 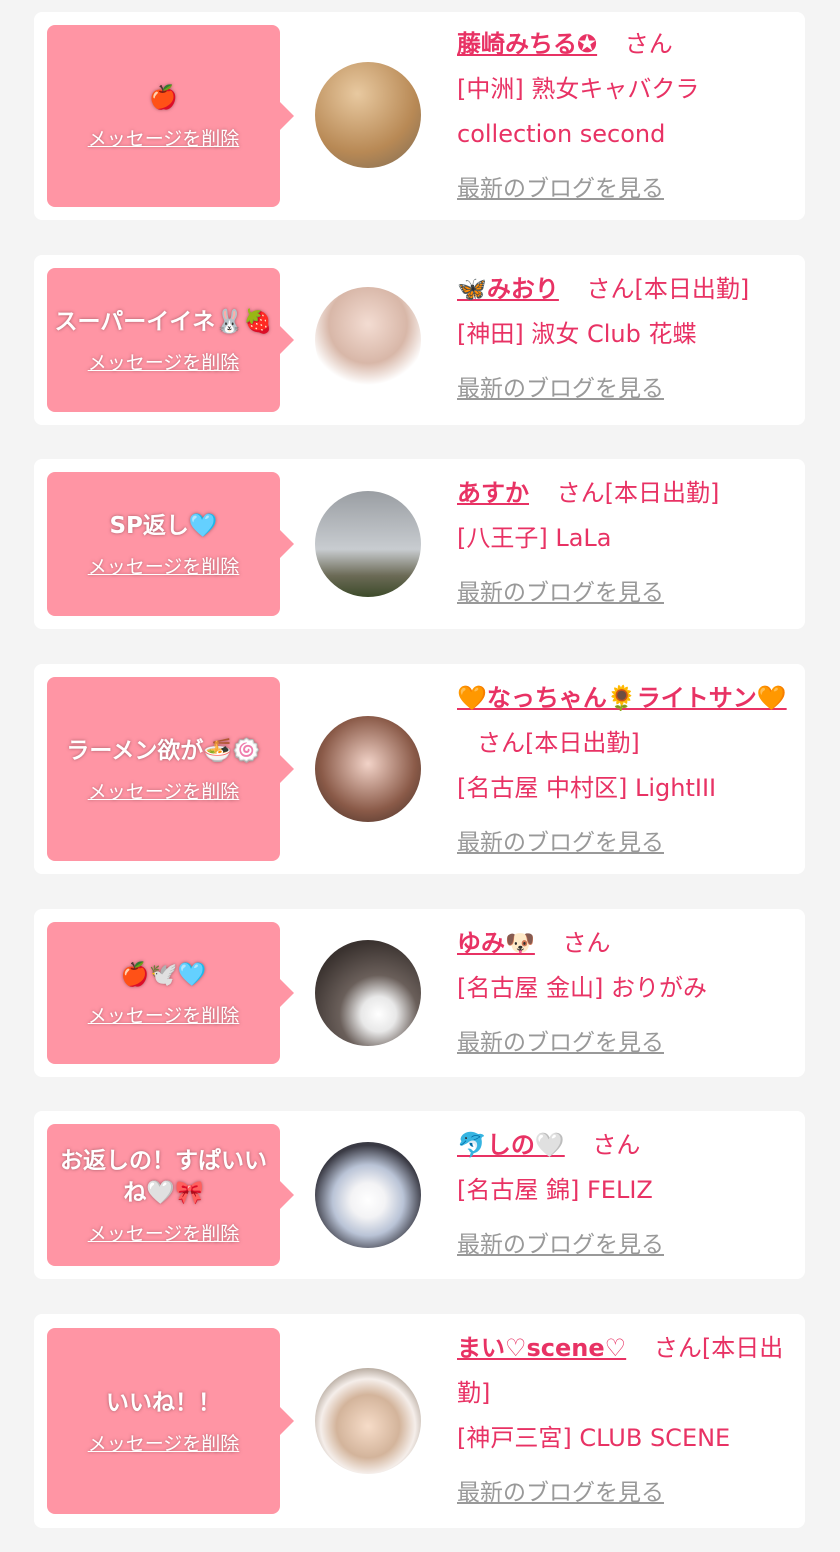 I want to click on profile-name-link: まい♡scene♡, so click(x=541, y=1348).